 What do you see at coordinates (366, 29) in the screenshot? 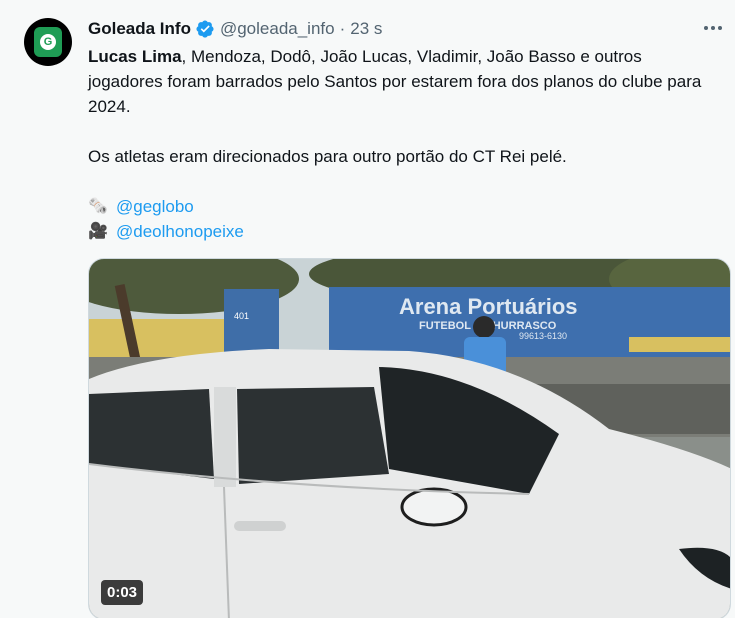
I see `tweet-time: 23 s` at bounding box center [366, 29].